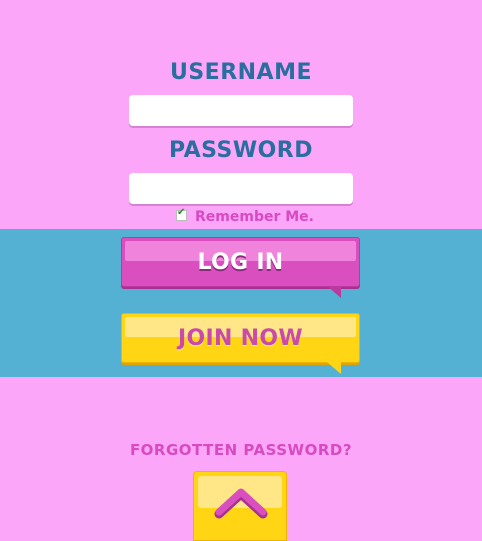  What do you see at coordinates (334, 292) in the screenshot?
I see `login-button-tail` at bounding box center [334, 292].